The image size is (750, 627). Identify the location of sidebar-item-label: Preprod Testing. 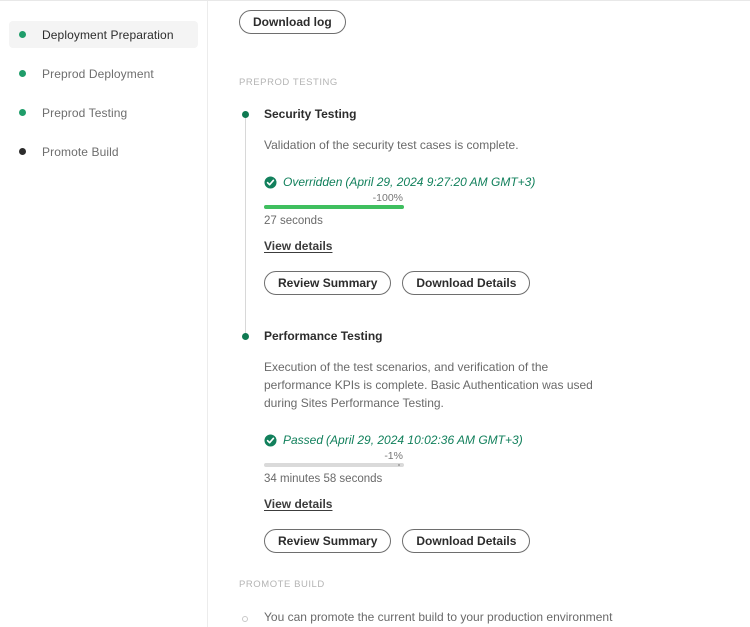
(85, 112).